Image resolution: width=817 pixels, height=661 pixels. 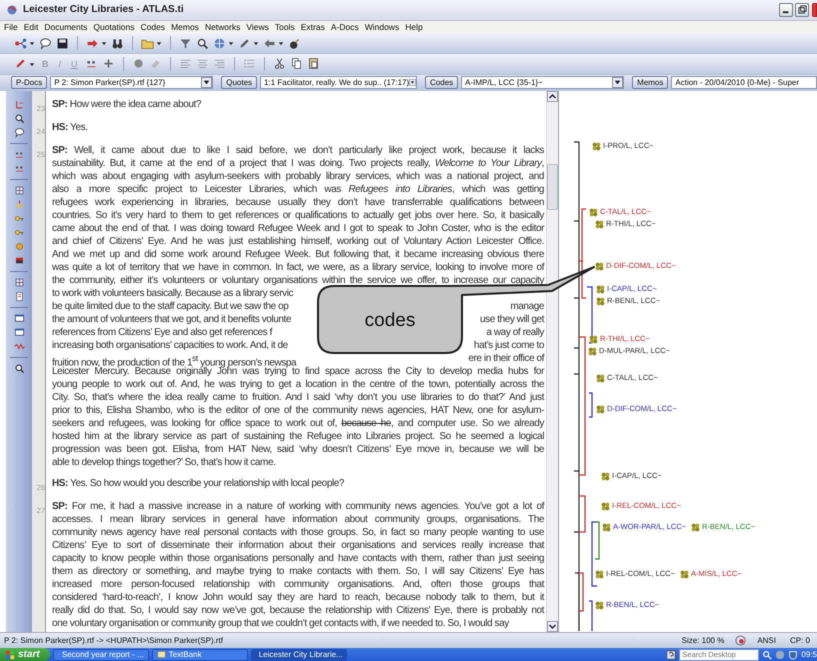 What do you see at coordinates (12, 10) in the screenshot?
I see `app-icon` at bounding box center [12, 10].